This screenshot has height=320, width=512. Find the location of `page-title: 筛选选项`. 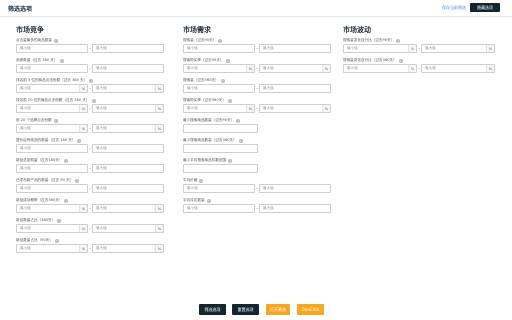

page-title: 筛选选项 is located at coordinates (20, 9).